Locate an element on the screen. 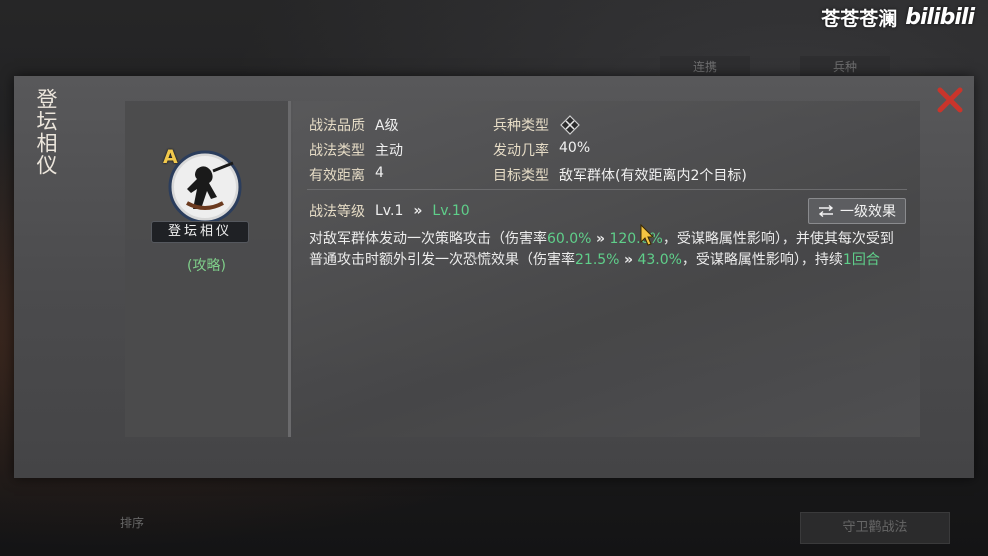  watermark: 苍苍苍澜 bilibili is located at coordinates (898, 17).